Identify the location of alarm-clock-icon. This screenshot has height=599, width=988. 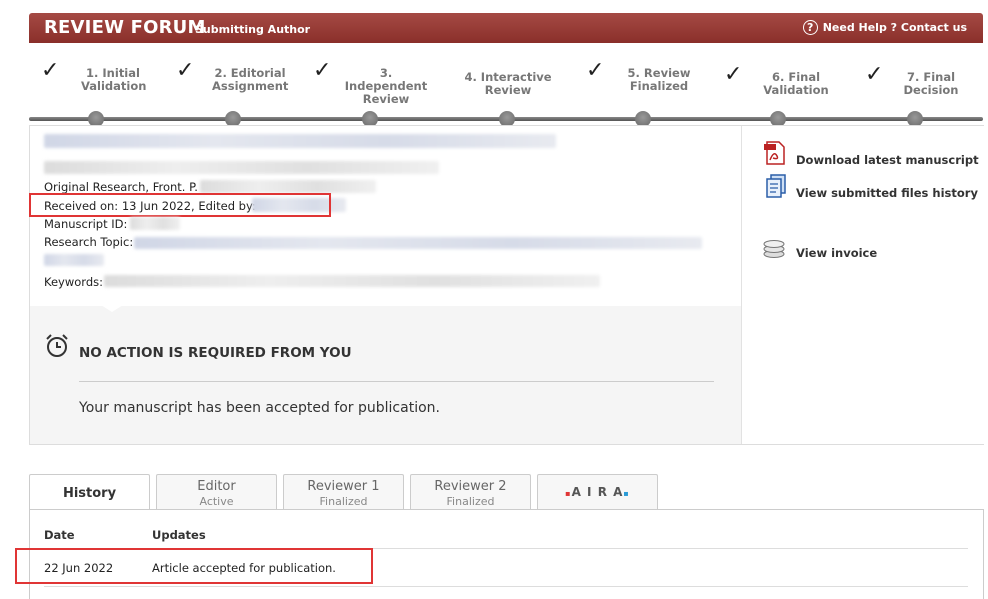
(57, 345).